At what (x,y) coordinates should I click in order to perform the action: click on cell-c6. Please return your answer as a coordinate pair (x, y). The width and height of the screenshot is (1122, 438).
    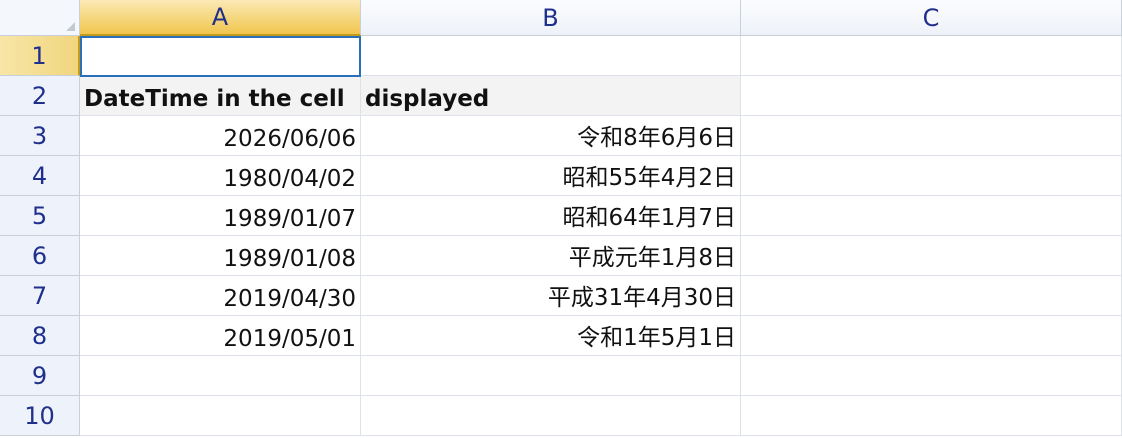
    Looking at the image, I should click on (931, 256).